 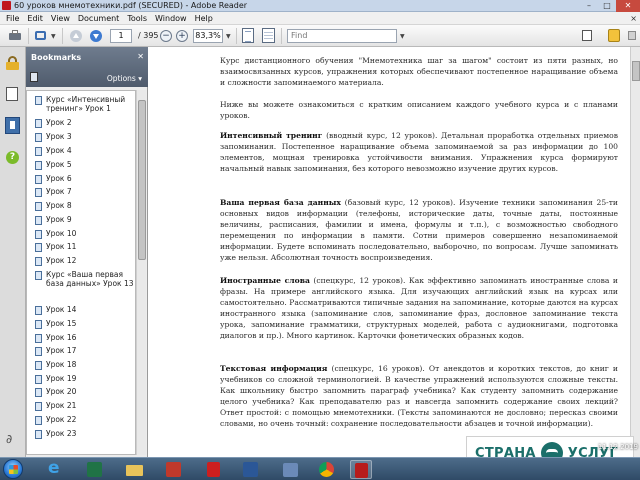 I want to click on document-scrollbar, so click(x=635, y=252).